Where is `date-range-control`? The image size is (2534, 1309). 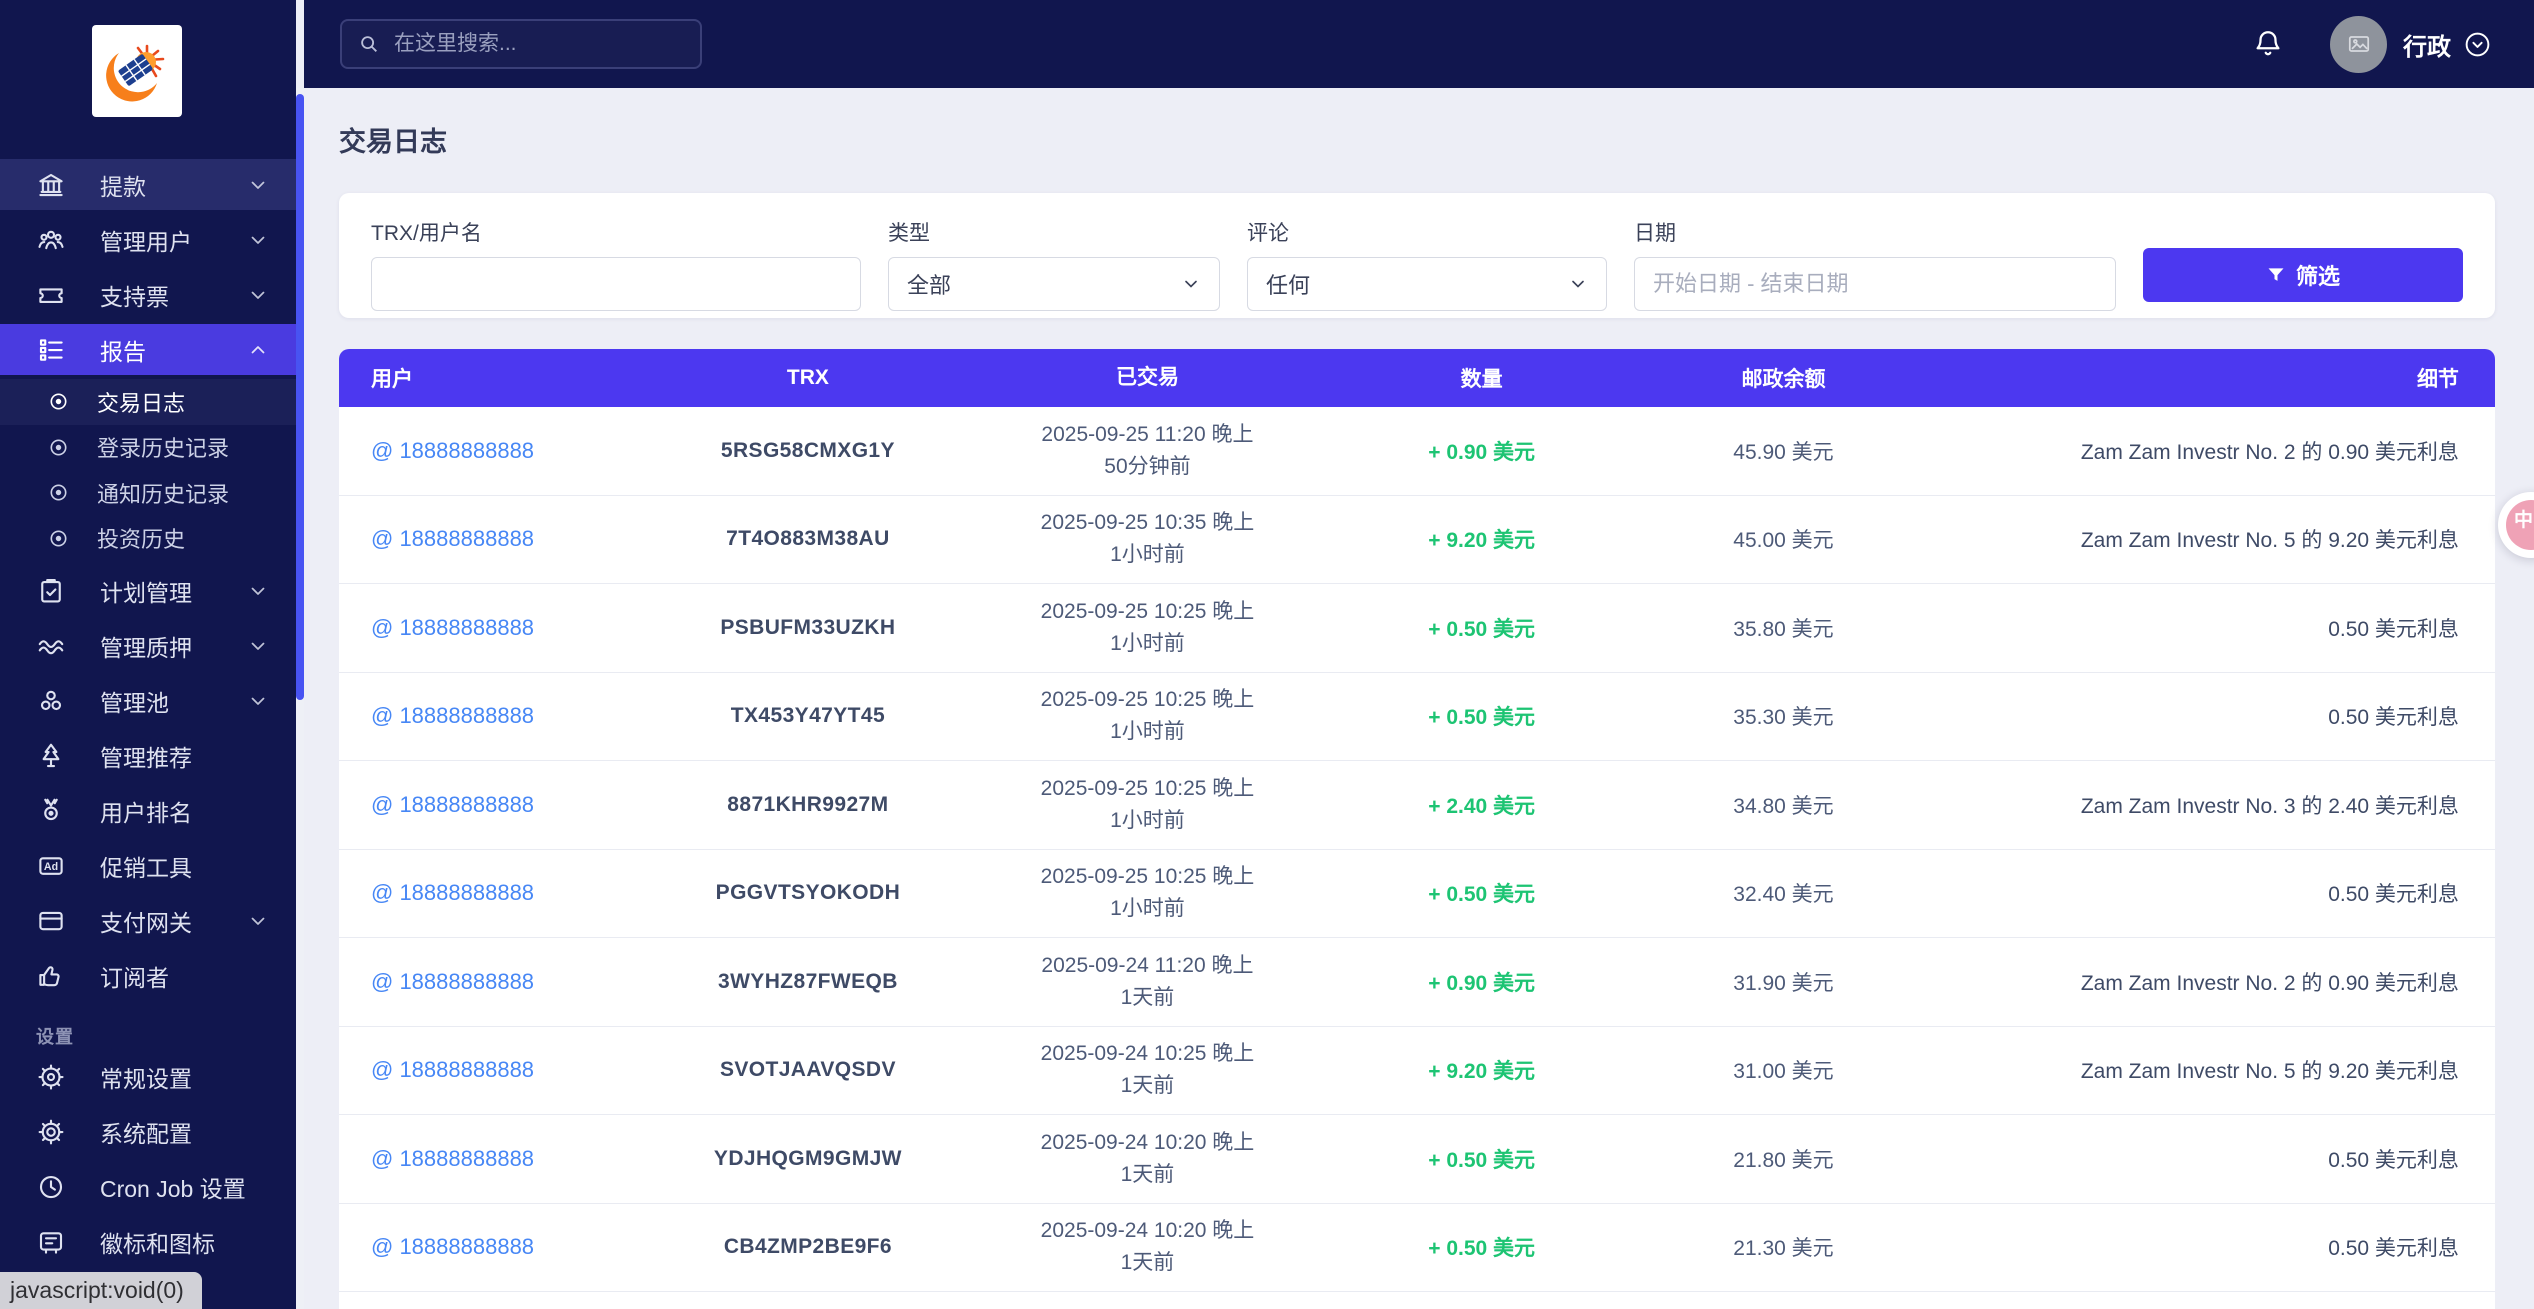
date-range-control is located at coordinates (1875, 284).